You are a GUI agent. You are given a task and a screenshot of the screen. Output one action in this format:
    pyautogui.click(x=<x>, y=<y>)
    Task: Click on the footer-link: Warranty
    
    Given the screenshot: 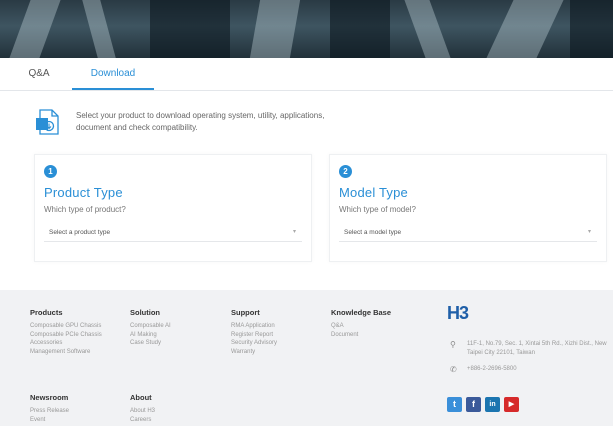 What is the action you would take?
    pyautogui.click(x=254, y=352)
    